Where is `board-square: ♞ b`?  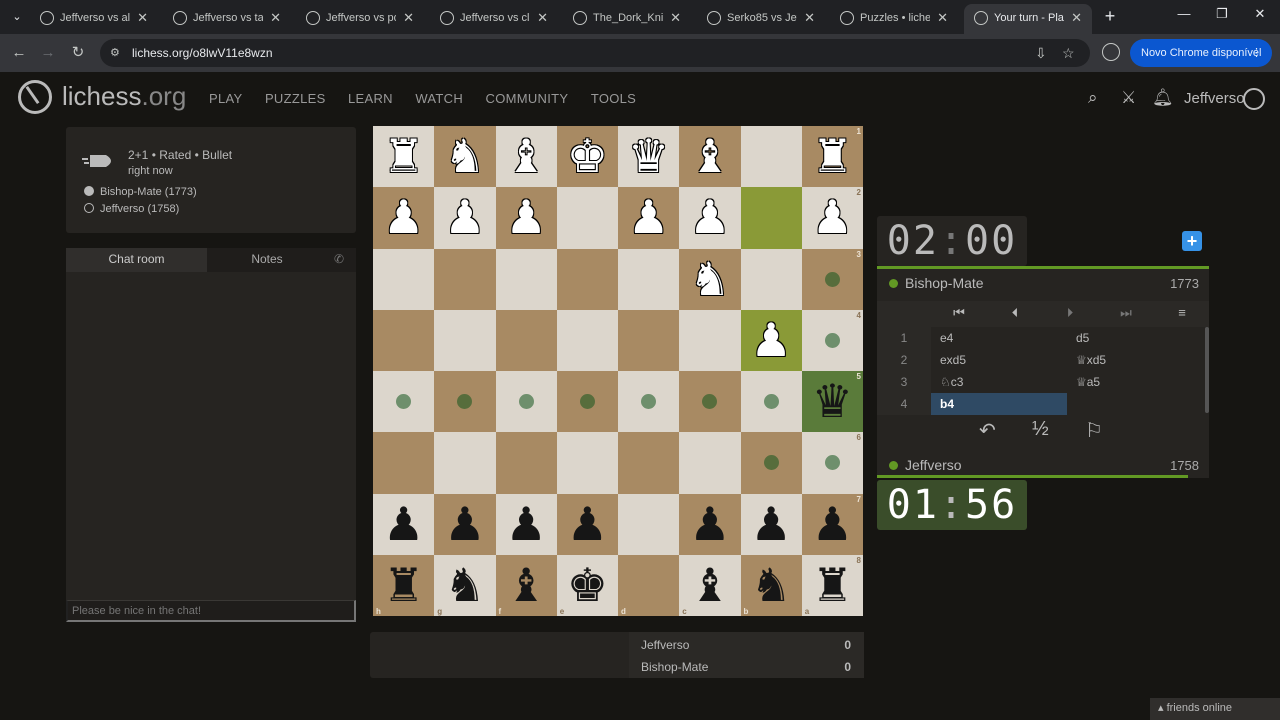 board-square: ♞ b is located at coordinates (771, 585).